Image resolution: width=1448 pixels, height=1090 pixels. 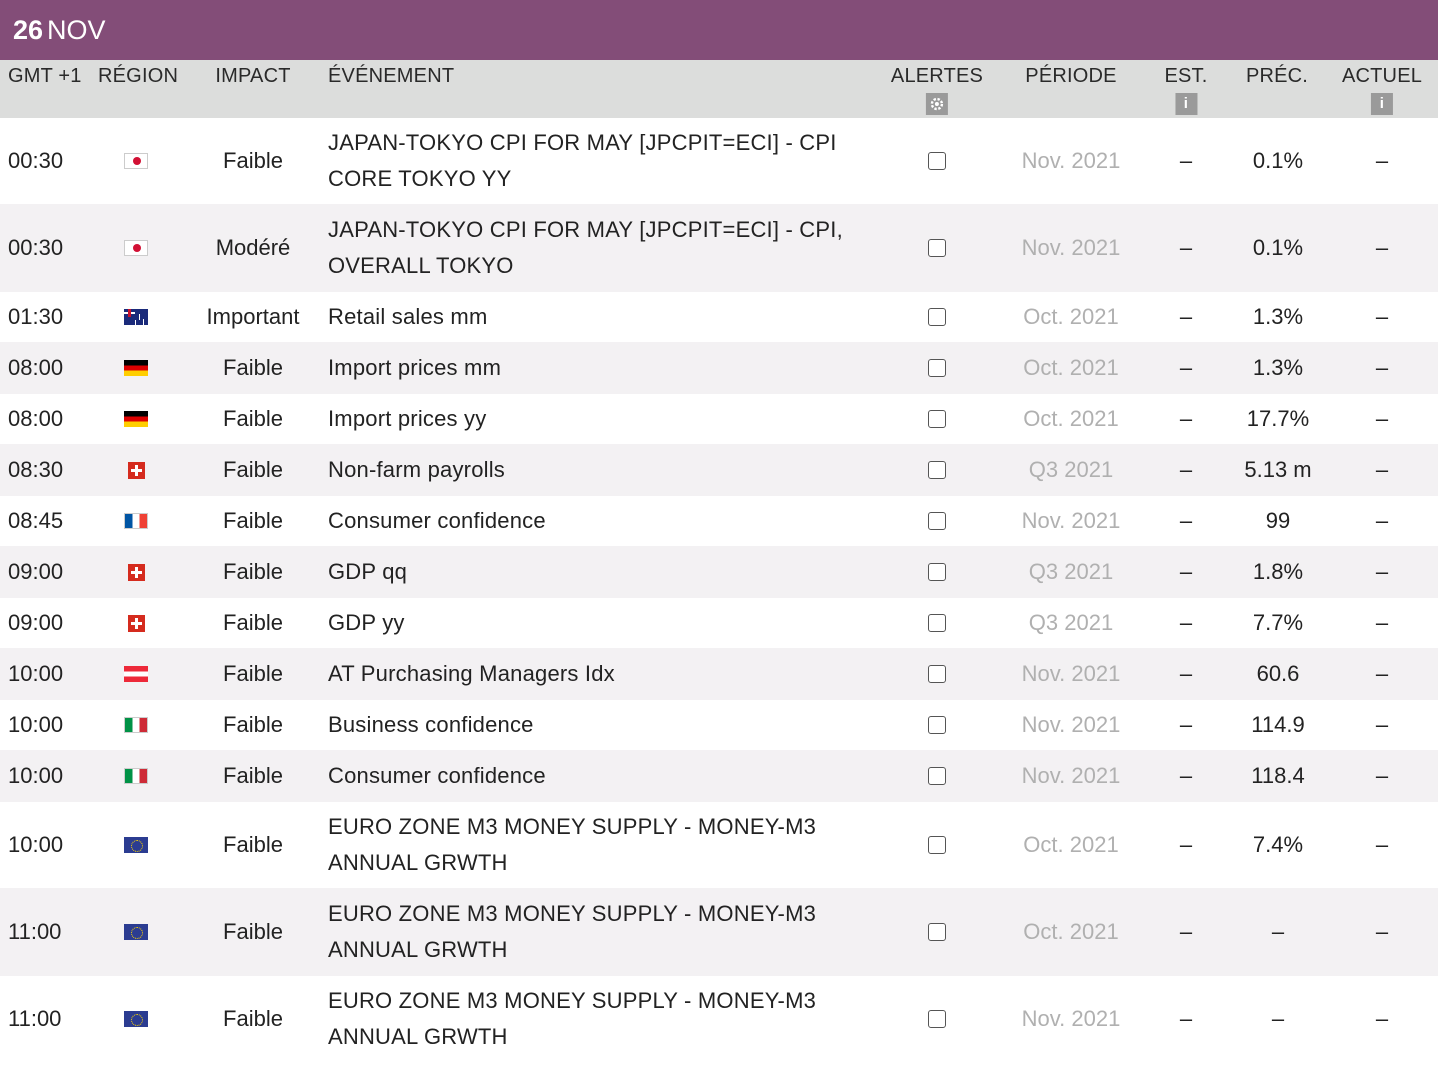 What do you see at coordinates (417, 469) in the screenshot?
I see `event-name: Non-farm payrolls` at bounding box center [417, 469].